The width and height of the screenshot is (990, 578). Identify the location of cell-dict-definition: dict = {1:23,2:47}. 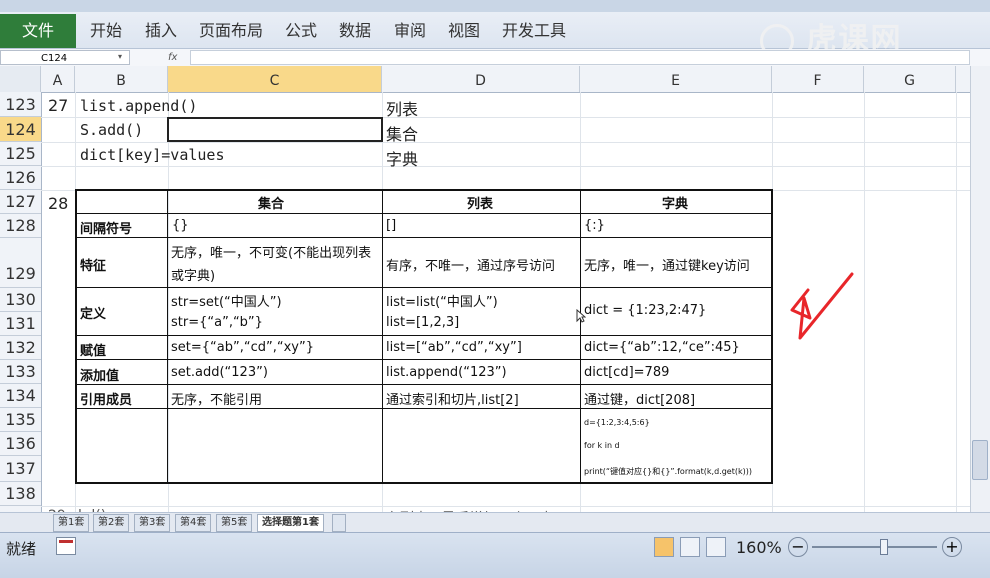
(645, 310).